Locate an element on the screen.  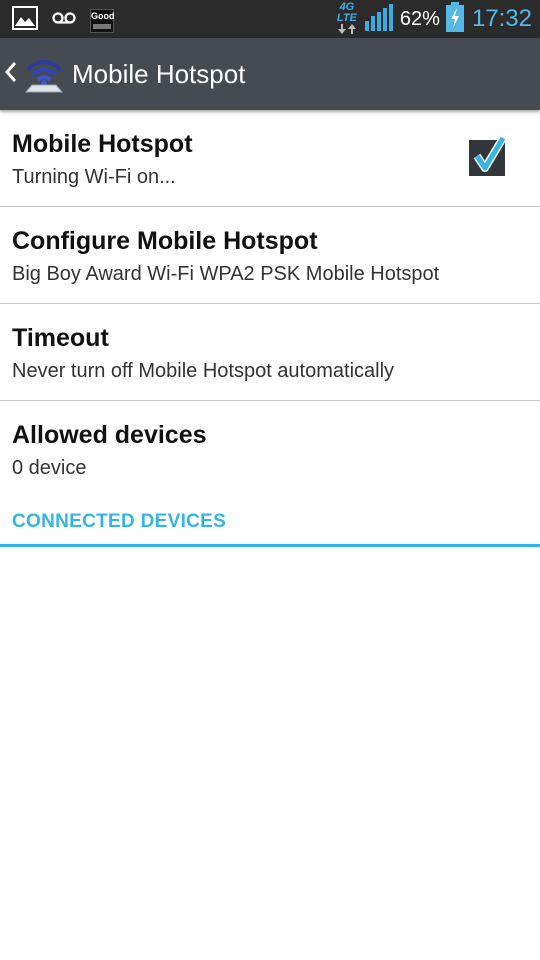
voicemail-icon is located at coordinates (64, 20).